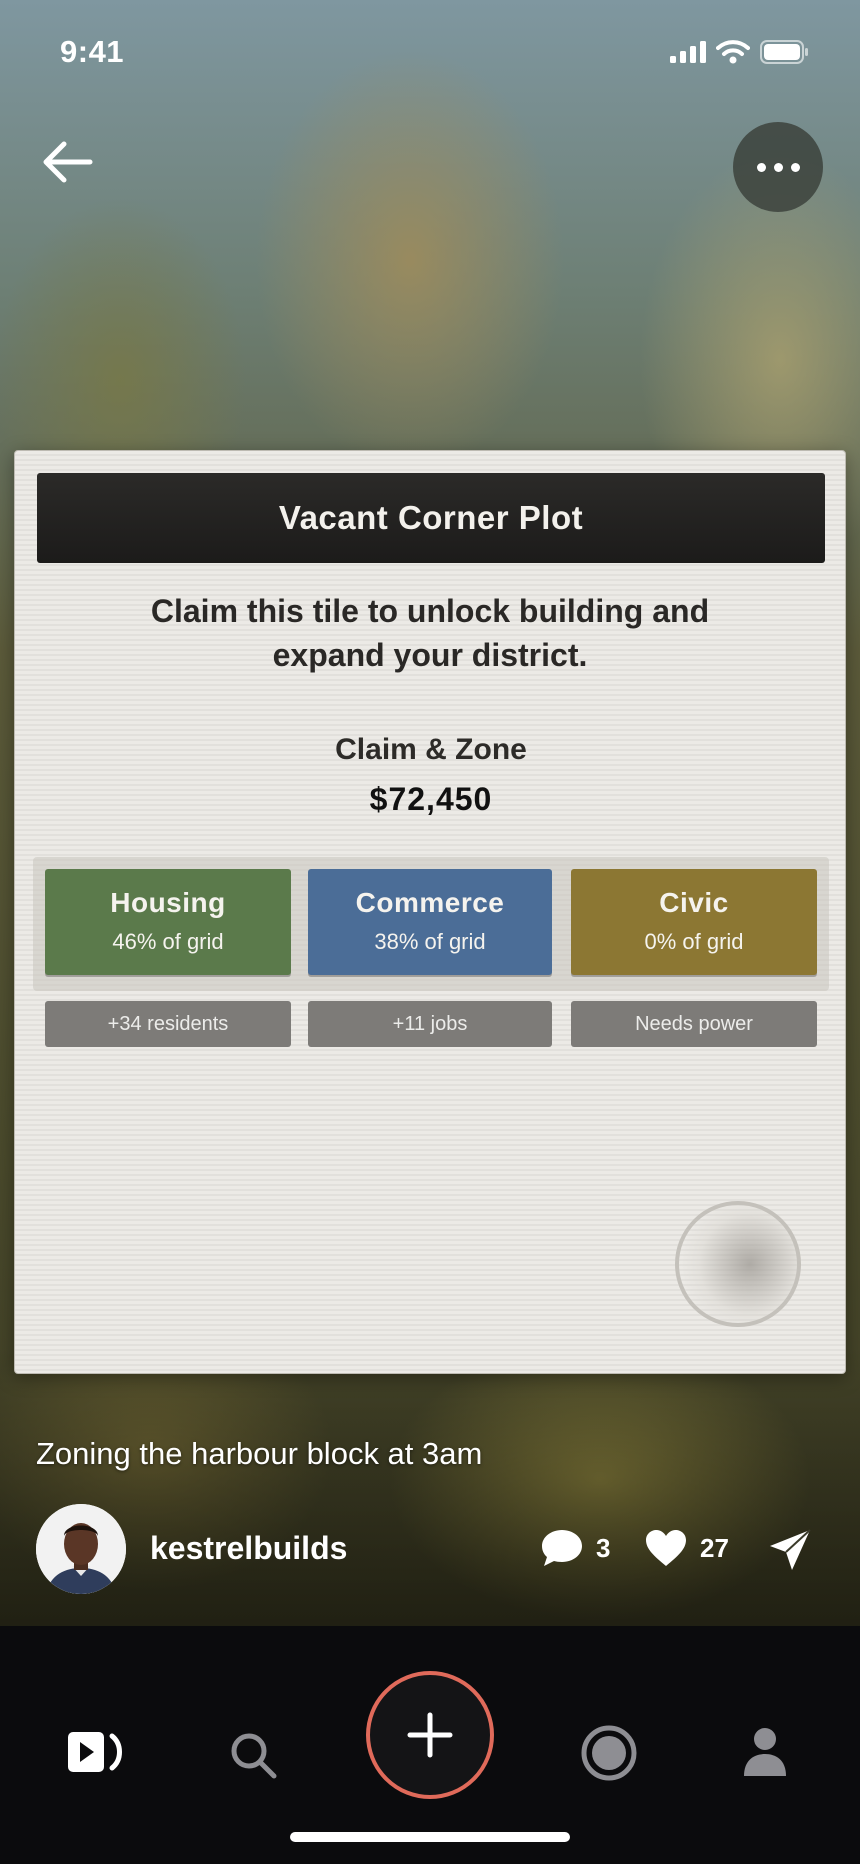 Image resolution: width=860 pixels, height=1864 pixels. Describe the element at coordinates (694, 902) in the screenshot. I see `zone-name: Civic` at that location.